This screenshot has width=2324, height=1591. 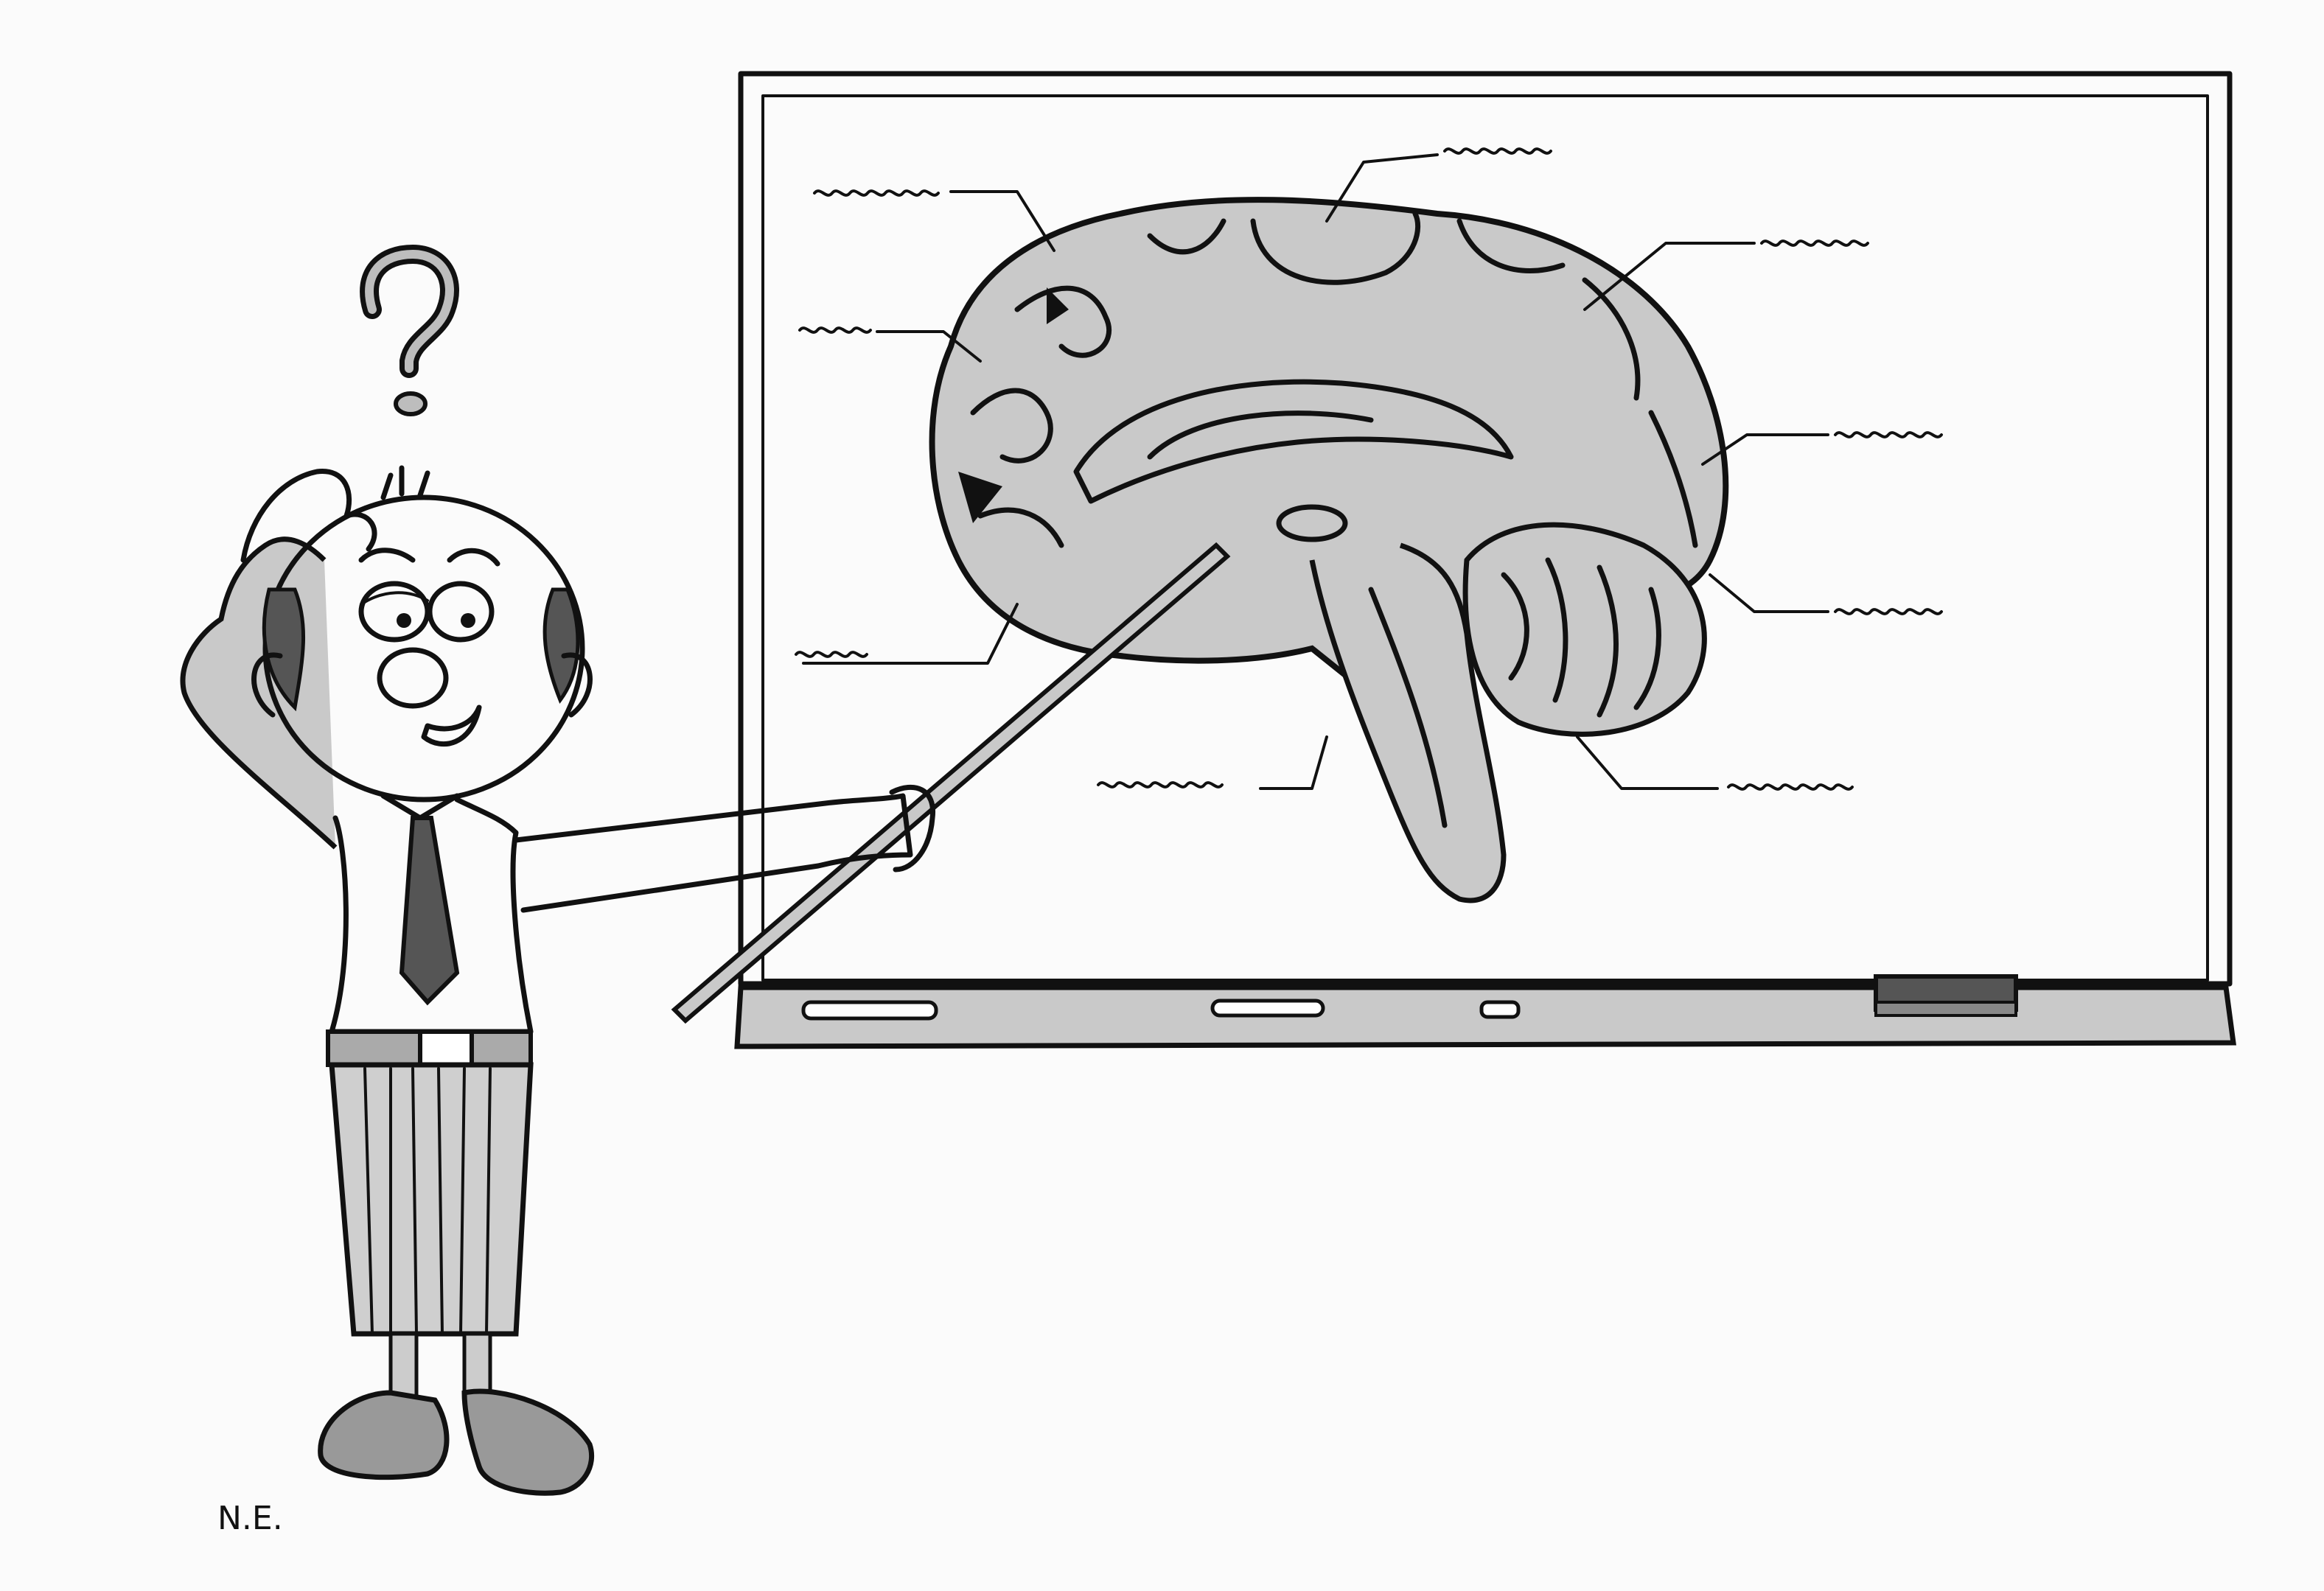 What do you see at coordinates (876, 193) in the screenshot?
I see `label-top-left` at bounding box center [876, 193].